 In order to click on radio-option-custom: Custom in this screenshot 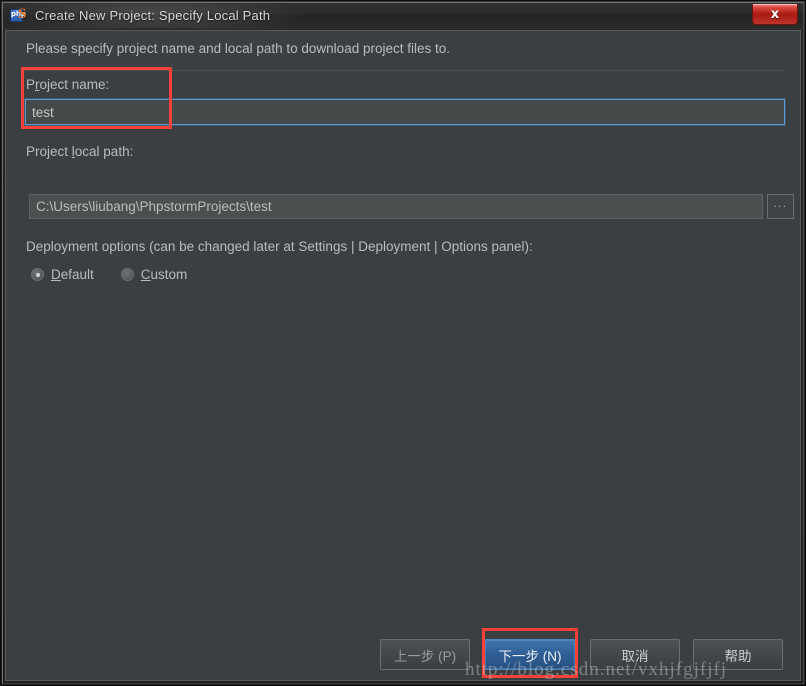, I will do `click(154, 274)`.